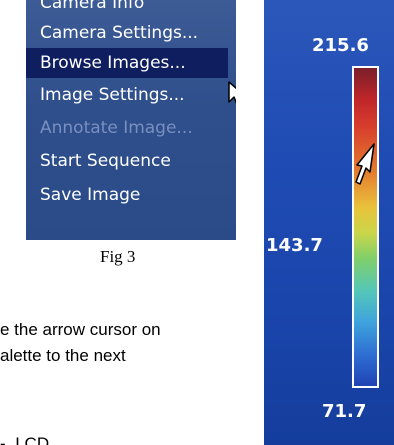  I want to click on palette-max-label: 215.6, so click(340, 45).